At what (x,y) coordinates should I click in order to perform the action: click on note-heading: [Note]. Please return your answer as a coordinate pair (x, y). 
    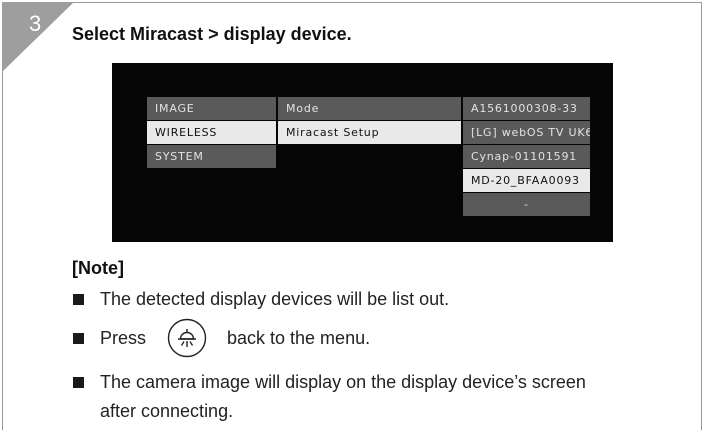
    Looking at the image, I should click on (98, 268).